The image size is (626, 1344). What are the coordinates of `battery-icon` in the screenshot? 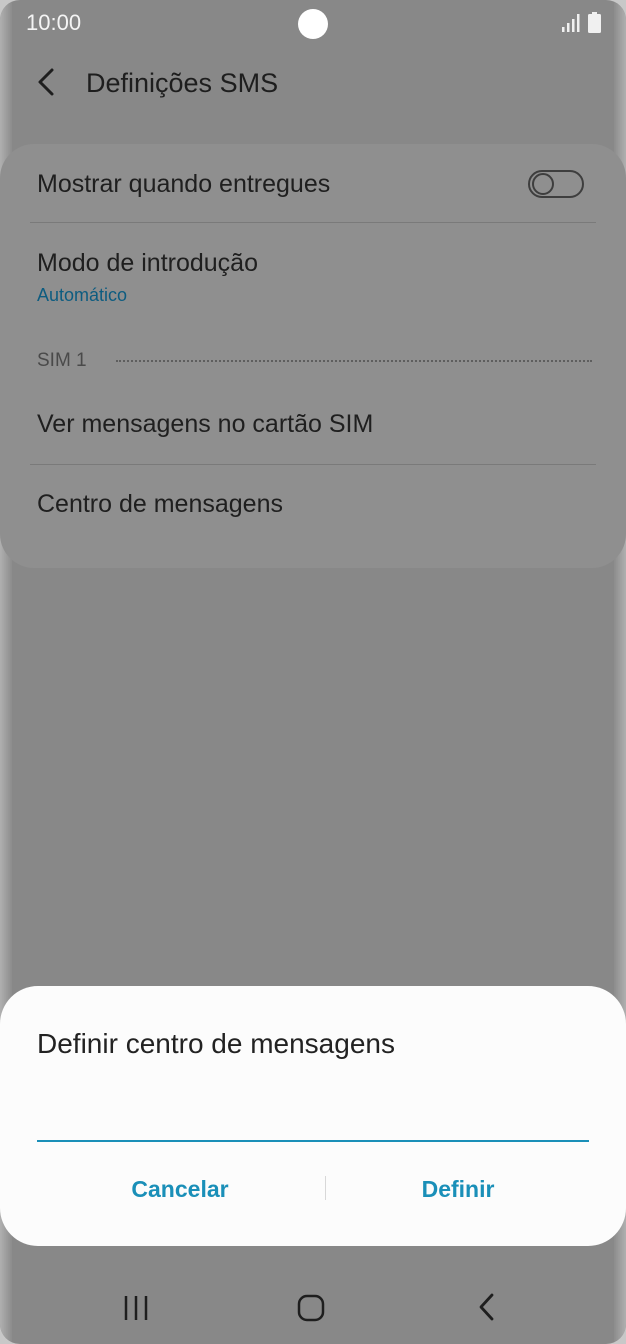 It's located at (594, 22).